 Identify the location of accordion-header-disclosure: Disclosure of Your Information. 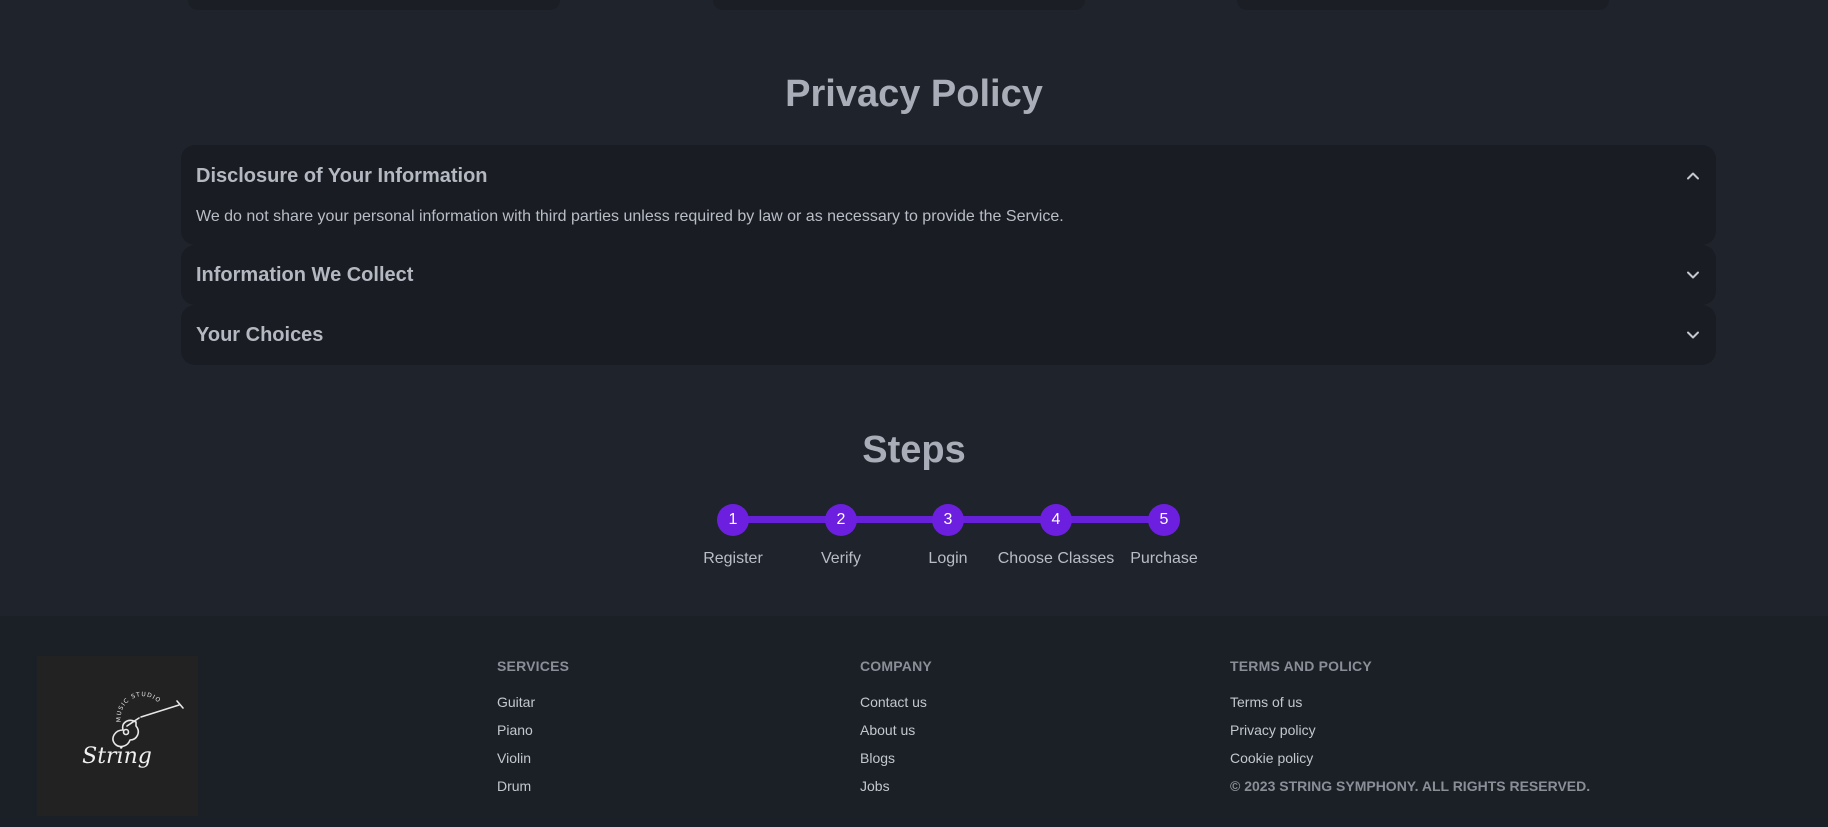
(948, 176).